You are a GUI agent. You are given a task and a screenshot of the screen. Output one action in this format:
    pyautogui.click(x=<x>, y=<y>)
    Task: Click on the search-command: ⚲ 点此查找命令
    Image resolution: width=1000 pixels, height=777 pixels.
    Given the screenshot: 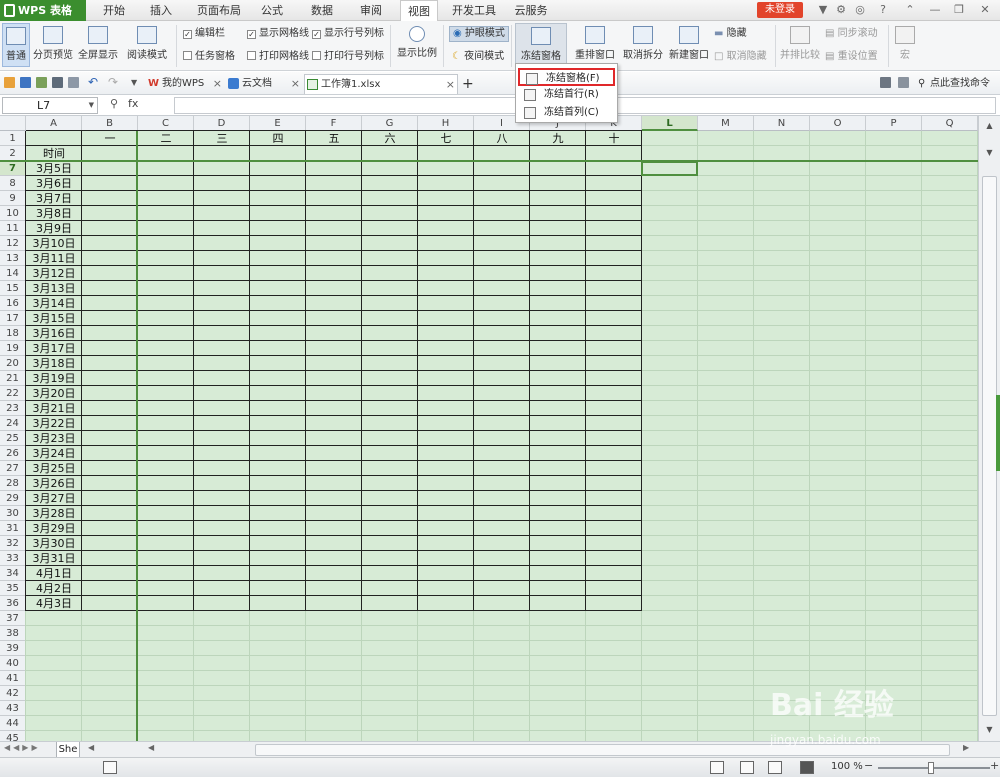 What is the action you would take?
    pyautogui.click(x=958, y=84)
    